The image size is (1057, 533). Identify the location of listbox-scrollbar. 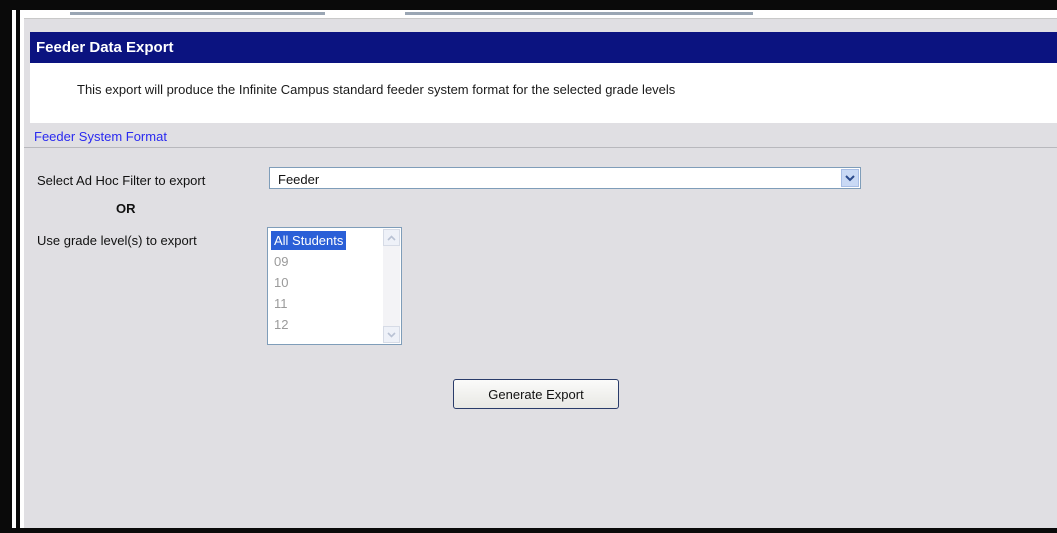
(391, 286).